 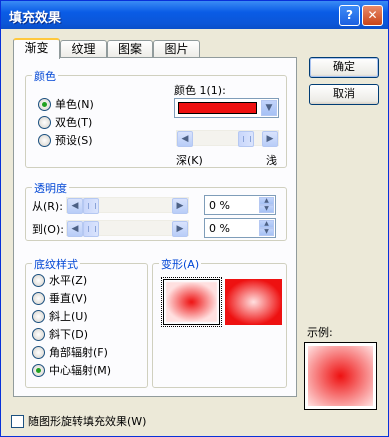 What do you see at coordinates (65, 123) in the screenshot?
I see `radio-two-colors: 双色(T)` at bounding box center [65, 123].